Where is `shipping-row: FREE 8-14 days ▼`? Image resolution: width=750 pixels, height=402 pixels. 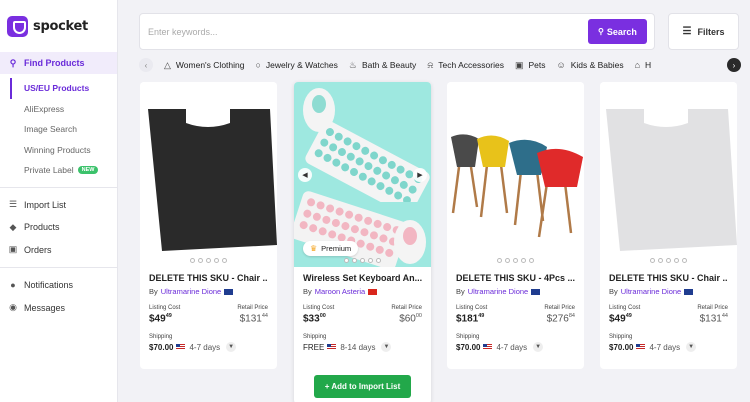 shipping-row: FREE 8-14 days ▼ is located at coordinates (362, 347).